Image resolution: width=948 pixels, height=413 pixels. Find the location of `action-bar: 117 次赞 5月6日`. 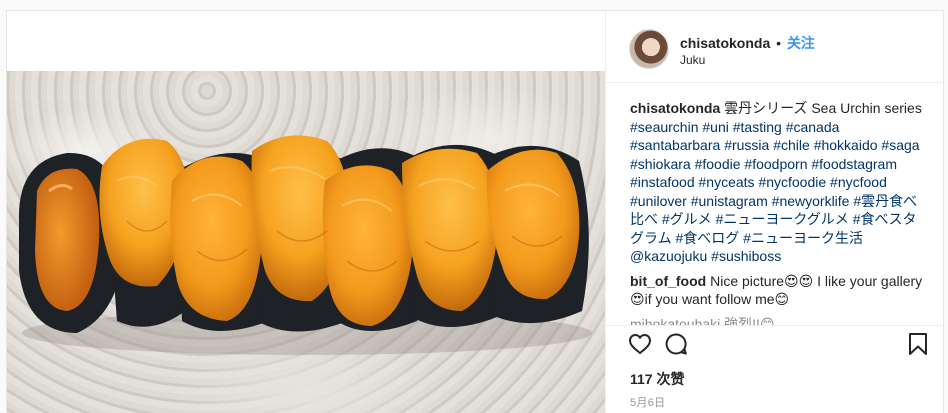

action-bar: 117 次赞 5月6日 is located at coordinates (776, 369).